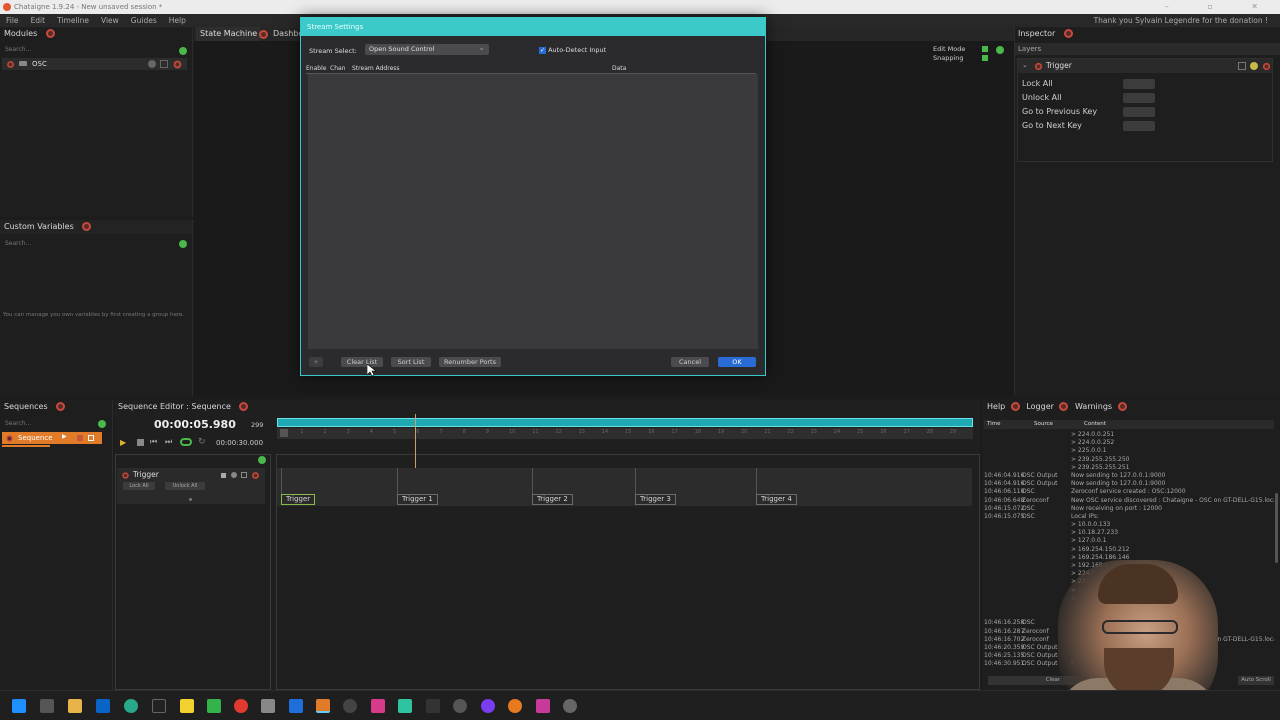 The height and width of the screenshot is (720, 1280). I want to click on menu-help: Help, so click(177, 20).